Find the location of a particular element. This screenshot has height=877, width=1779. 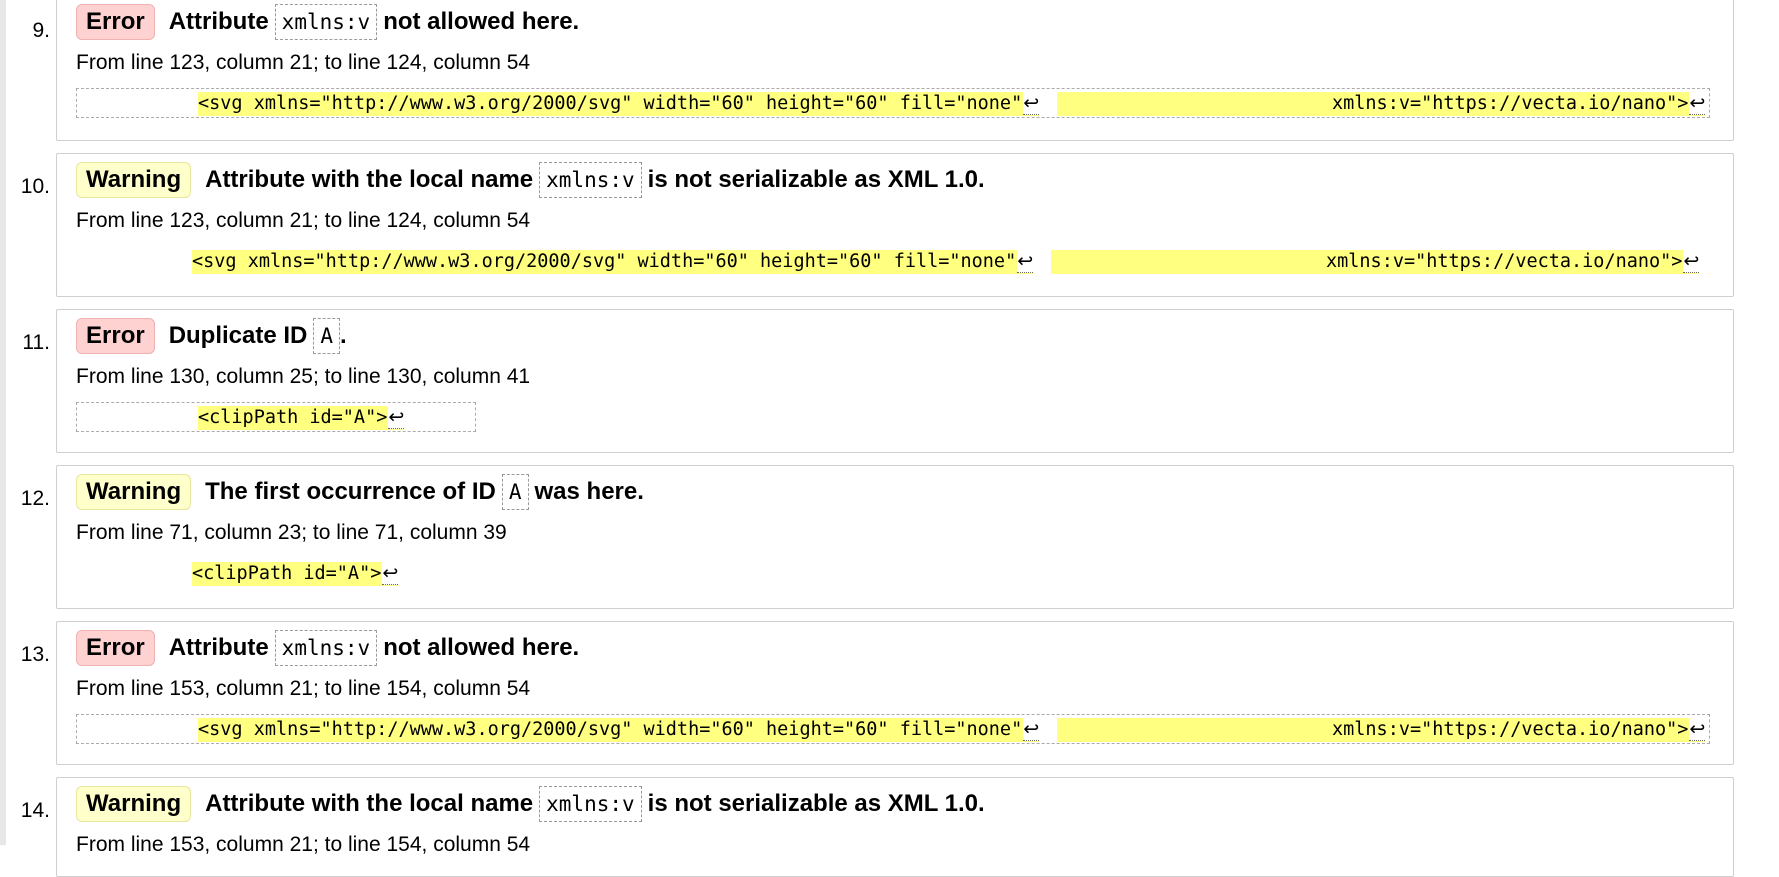

message-text: Duplicate ID is located at coordinates (238, 335).